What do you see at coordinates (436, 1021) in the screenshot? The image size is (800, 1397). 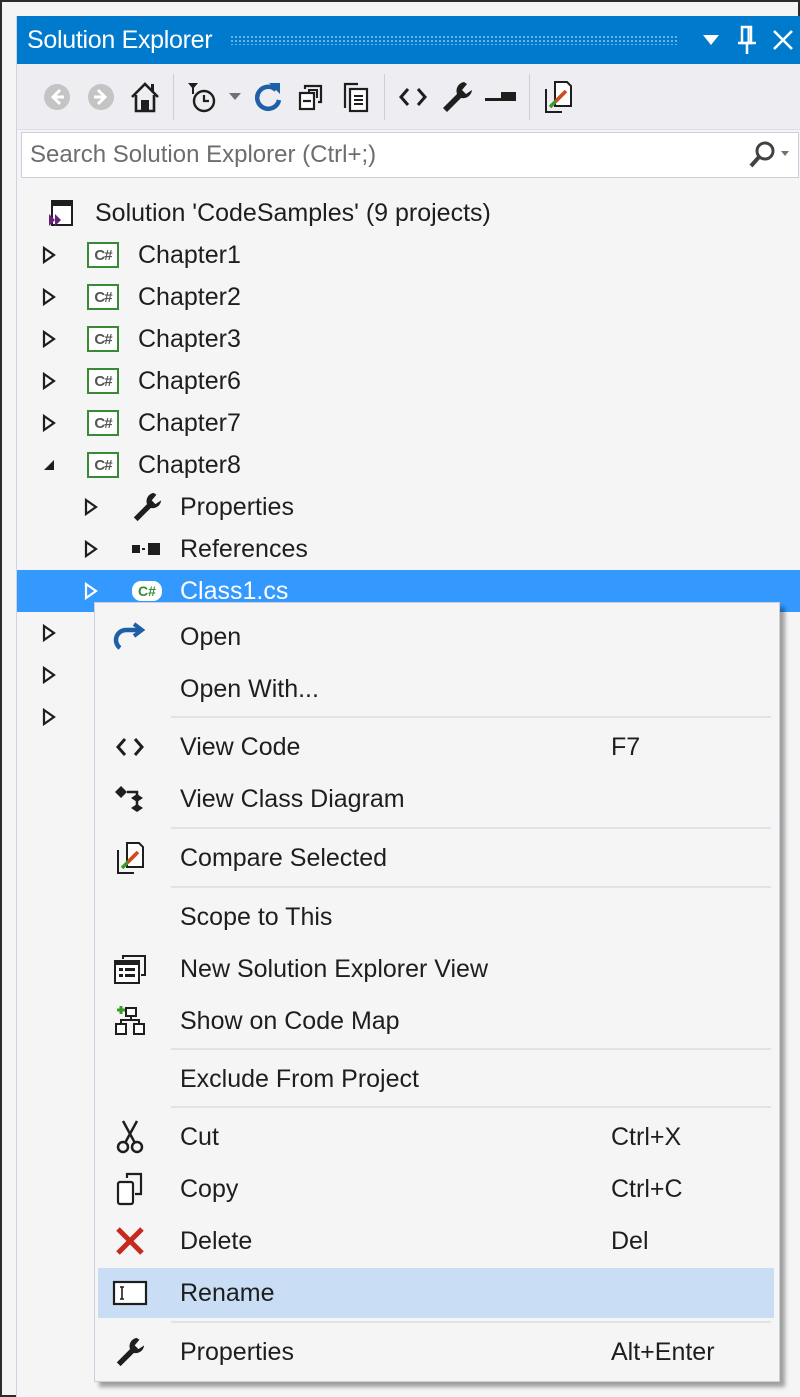 I see `menu-item-show-on-code-map: Show on Code Map` at bounding box center [436, 1021].